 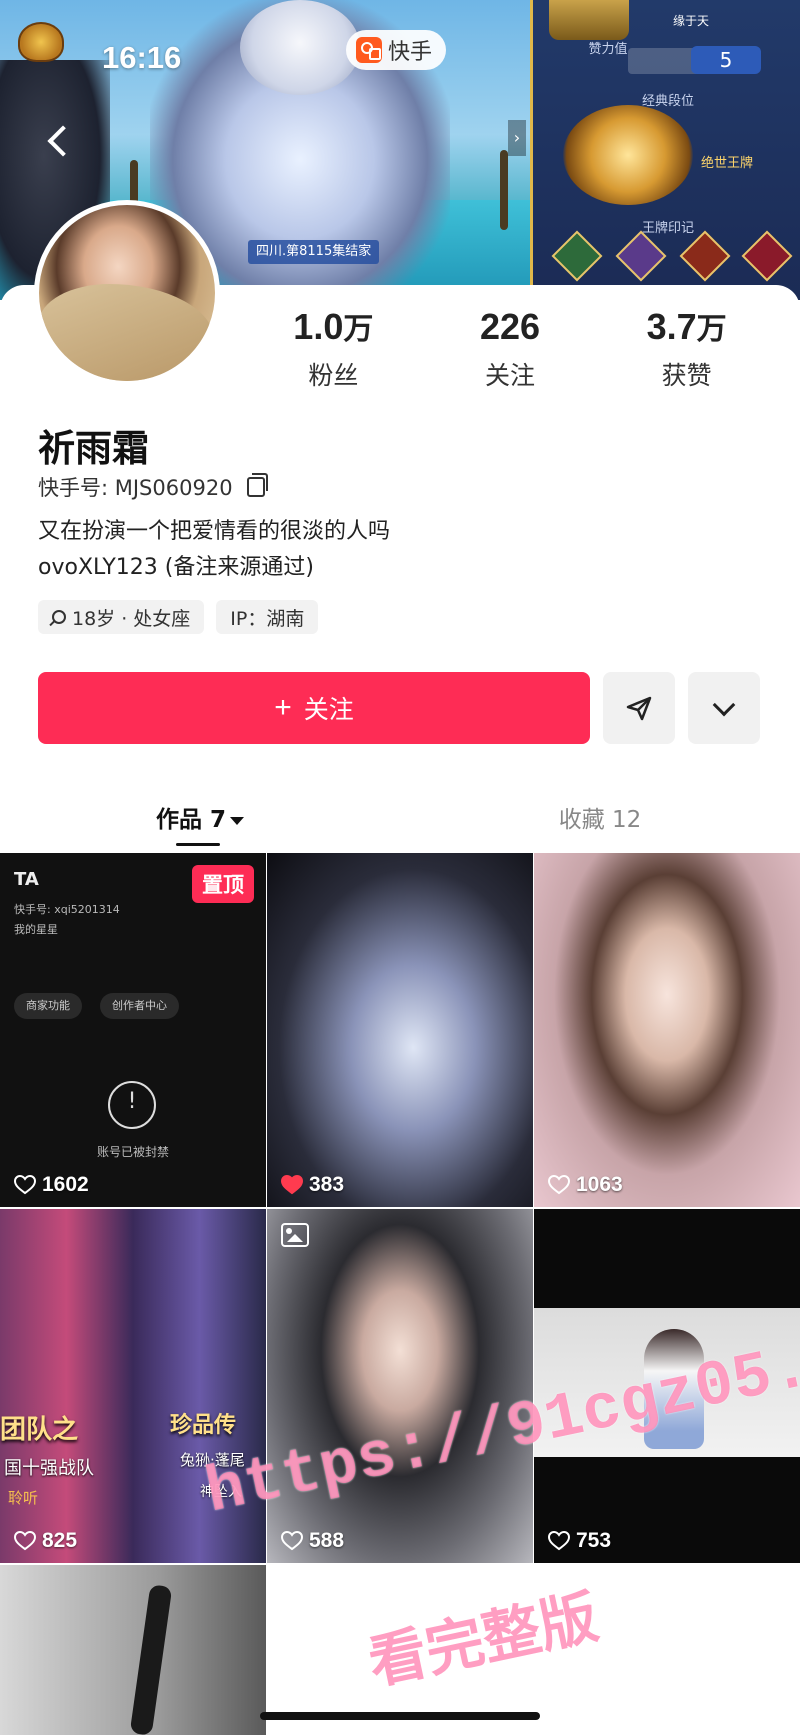 I want to click on tag-ip-text: IP：湖南, so click(x=267, y=618).